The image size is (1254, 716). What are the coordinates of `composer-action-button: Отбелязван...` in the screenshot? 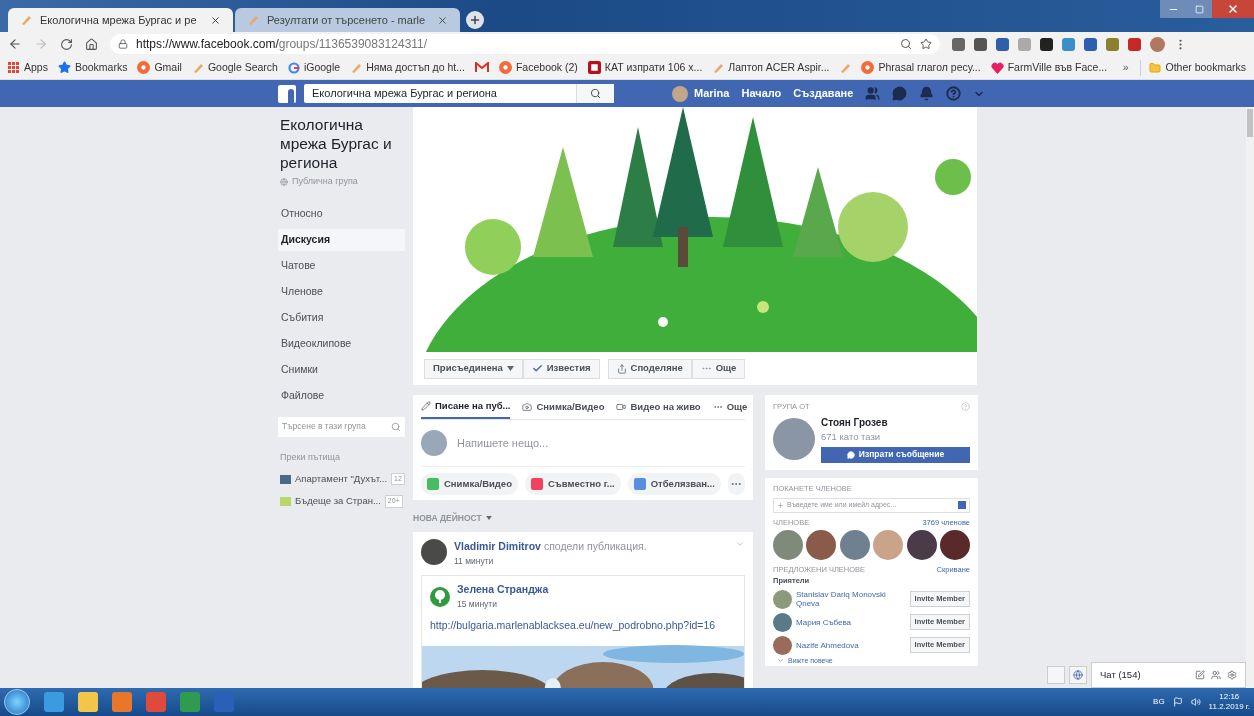 It's located at (674, 484).